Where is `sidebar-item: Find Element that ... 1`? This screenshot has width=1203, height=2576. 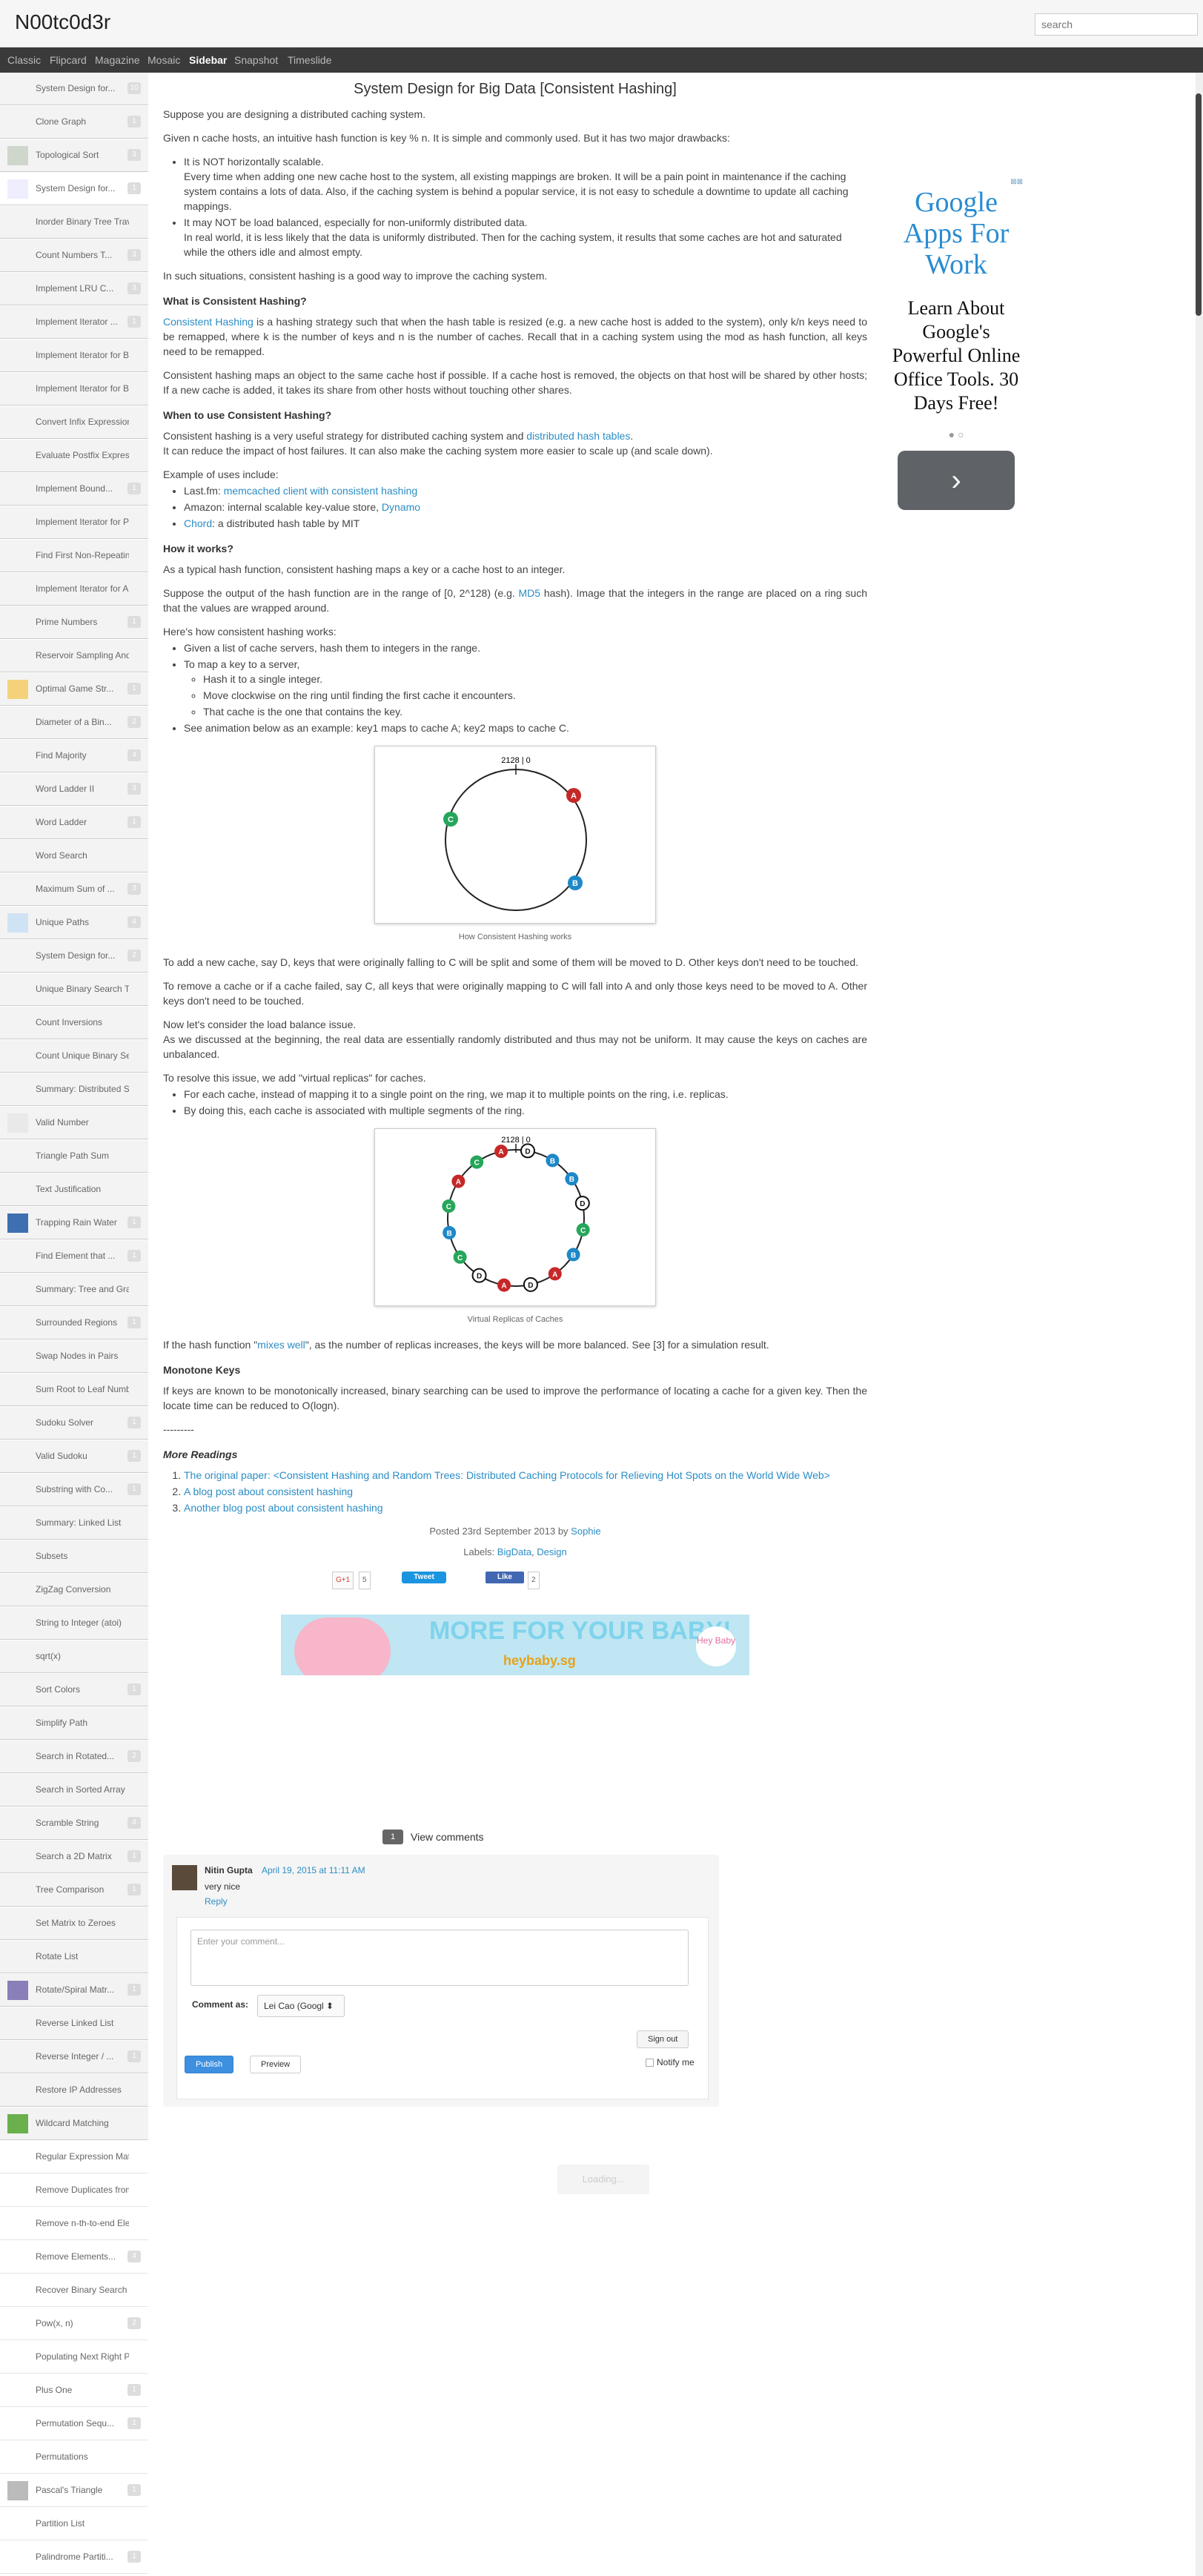
sidebar-item: Find Element that ... 1 is located at coordinates (74, 1256).